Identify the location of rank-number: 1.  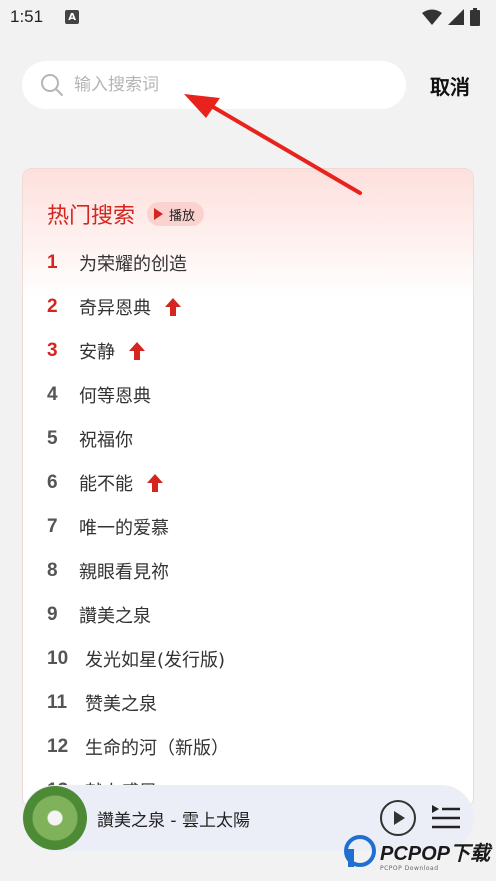
(52, 262).